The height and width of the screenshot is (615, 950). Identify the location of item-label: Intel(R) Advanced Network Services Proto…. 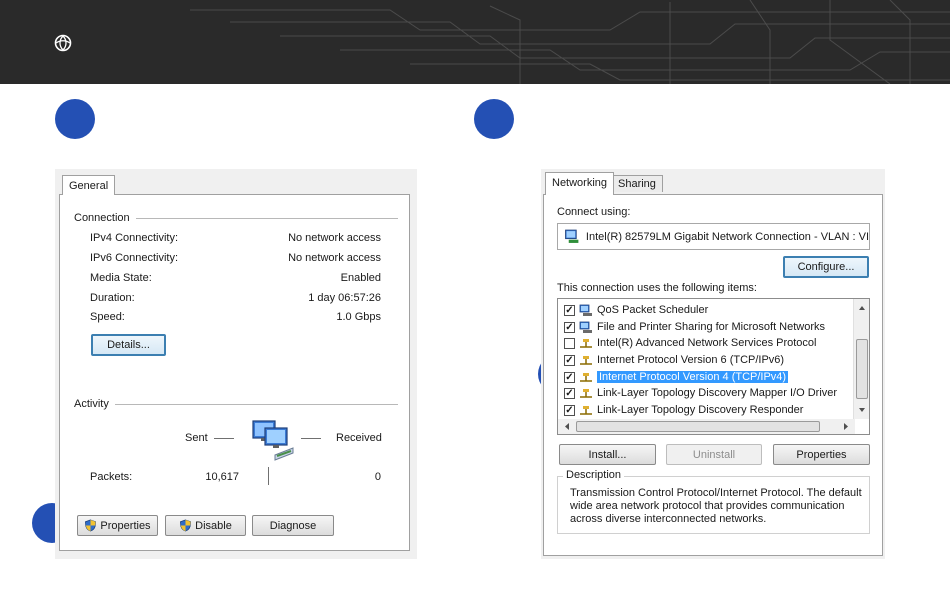
(707, 343).